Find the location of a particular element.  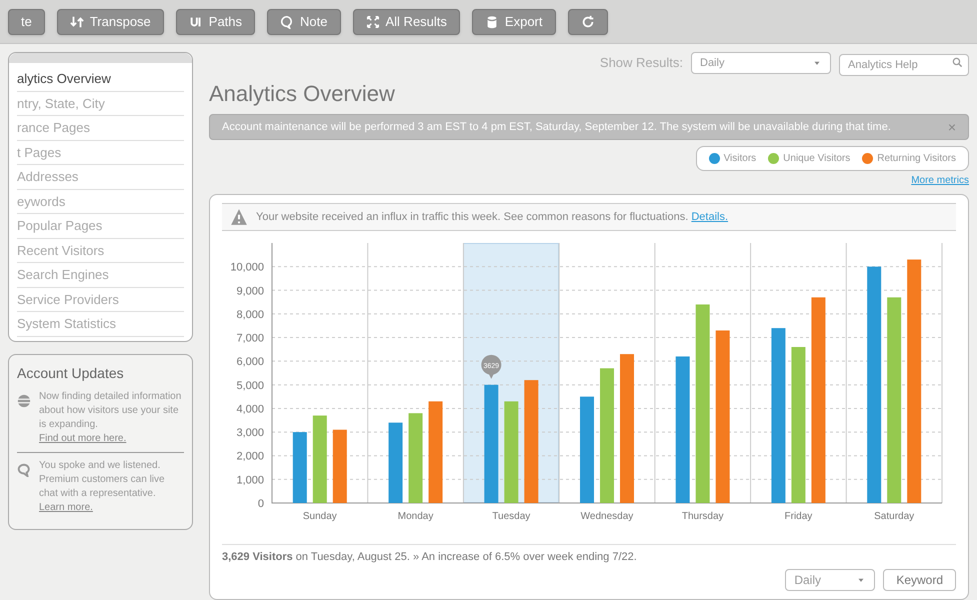

alert-text: Your website received an influx in traffic this week. See common reasons for fluctuations. Details. is located at coordinates (492, 217).